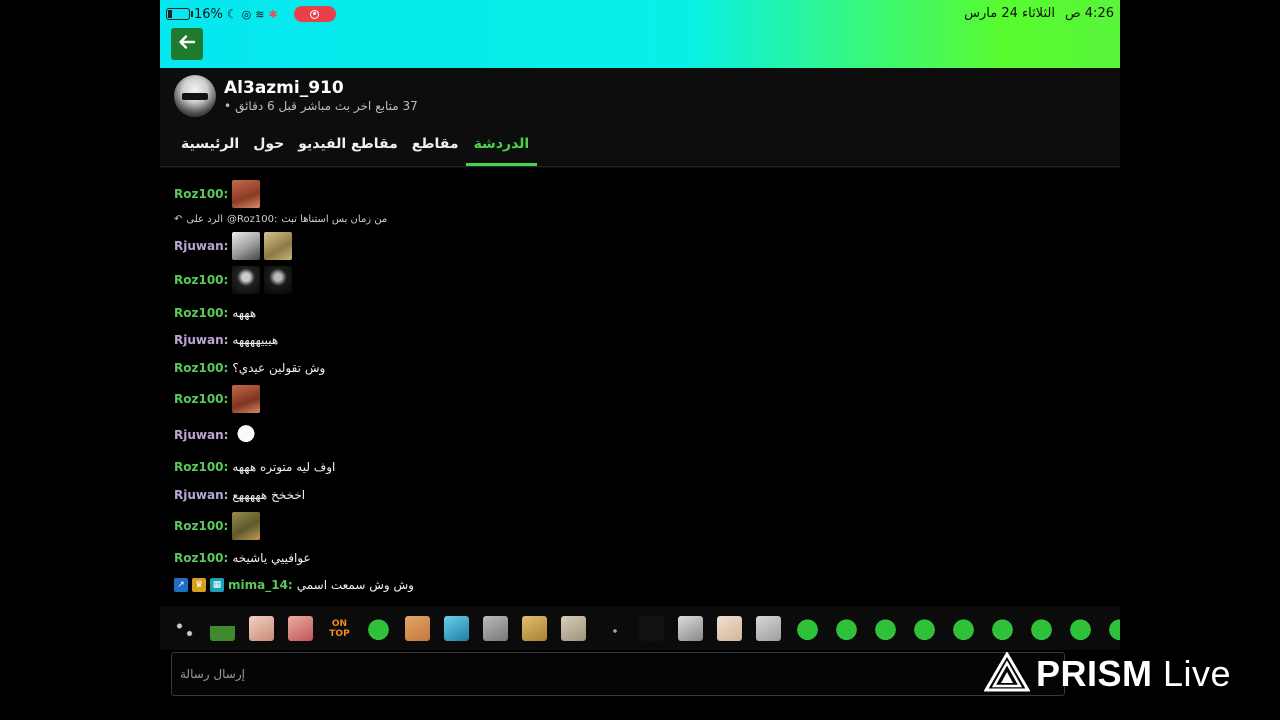  What do you see at coordinates (501, 146) in the screenshot?
I see `tab-chat: الدردشة` at bounding box center [501, 146].